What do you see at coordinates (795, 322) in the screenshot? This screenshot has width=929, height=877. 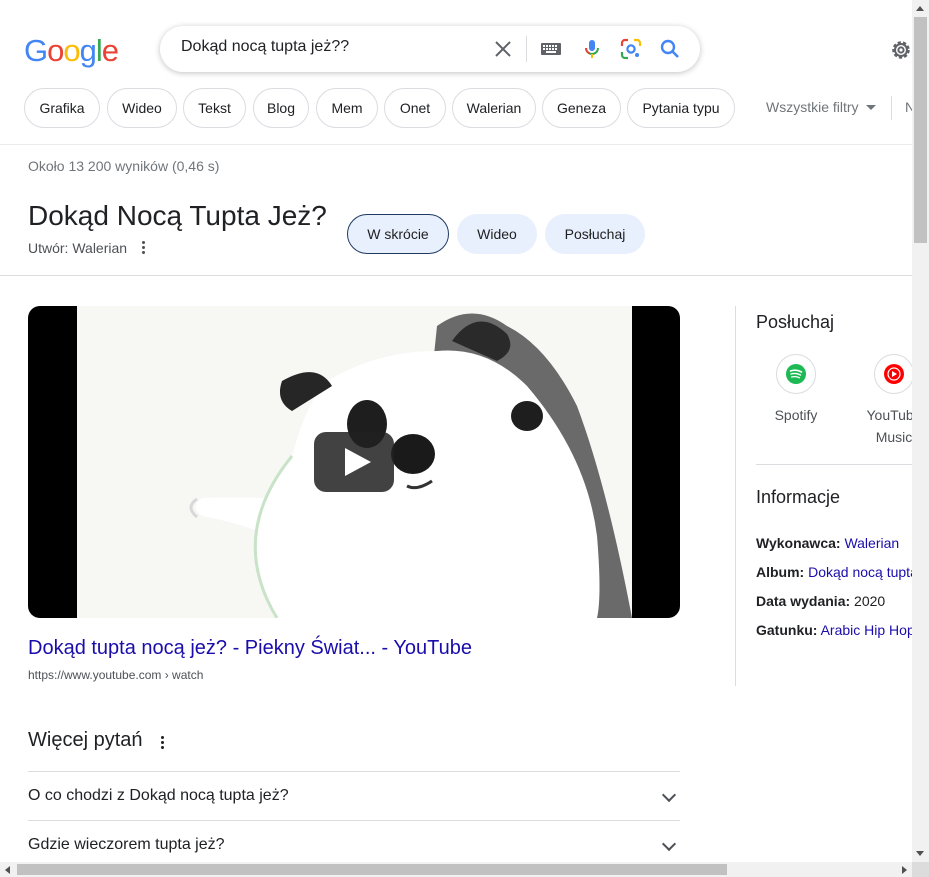 I see `listen-heading: Posłuchaj` at bounding box center [795, 322].